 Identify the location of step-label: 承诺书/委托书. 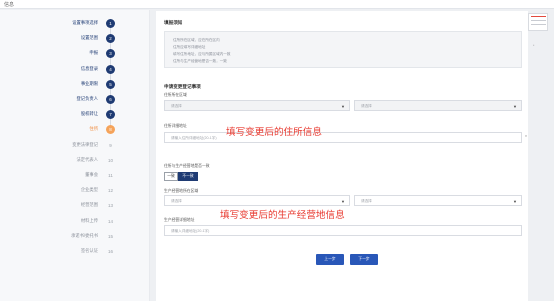
(84, 235).